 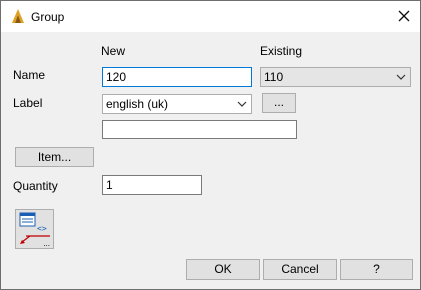 What do you see at coordinates (113, 51) in the screenshot?
I see `column-header-new: New` at bounding box center [113, 51].